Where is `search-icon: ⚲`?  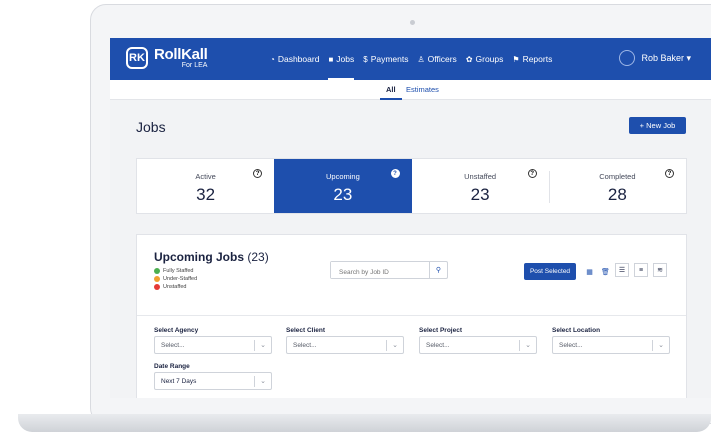
search-icon: ⚲ is located at coordinates (438, 270).